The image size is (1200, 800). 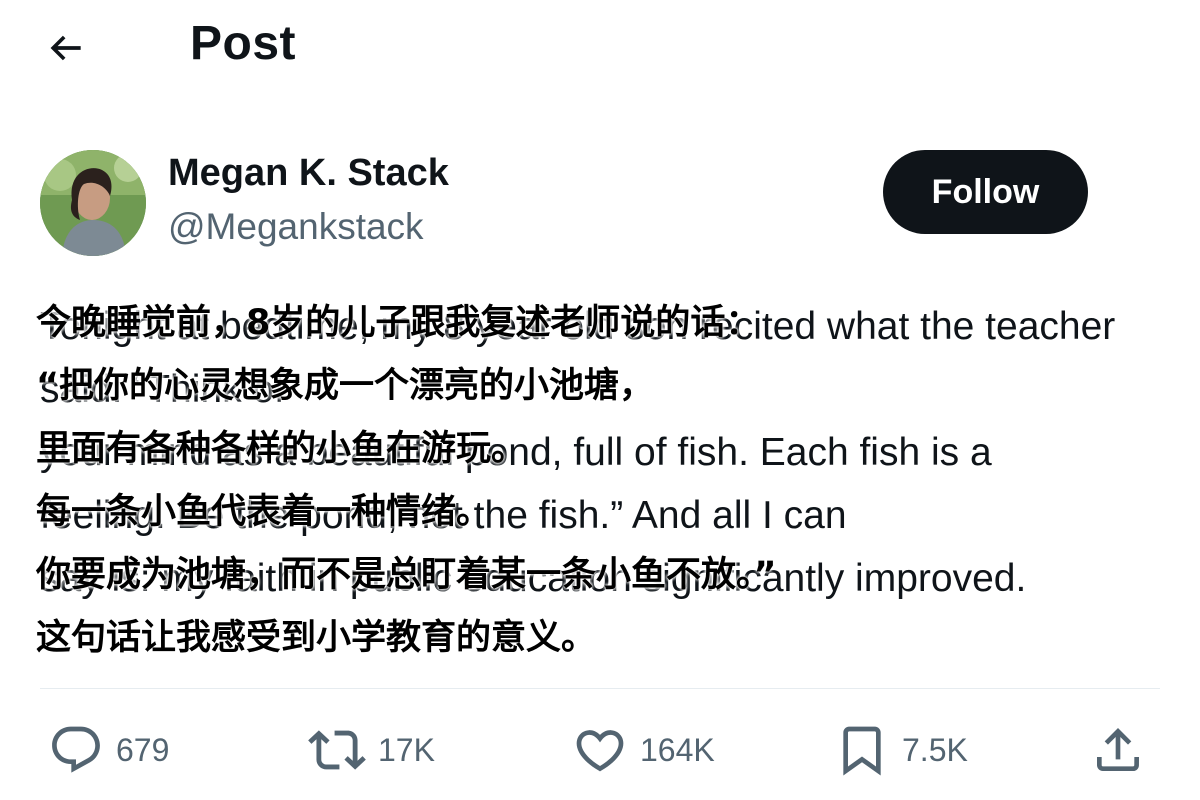 I want to click on author-name: Megan K. Stack, so click(x=308, y=173).